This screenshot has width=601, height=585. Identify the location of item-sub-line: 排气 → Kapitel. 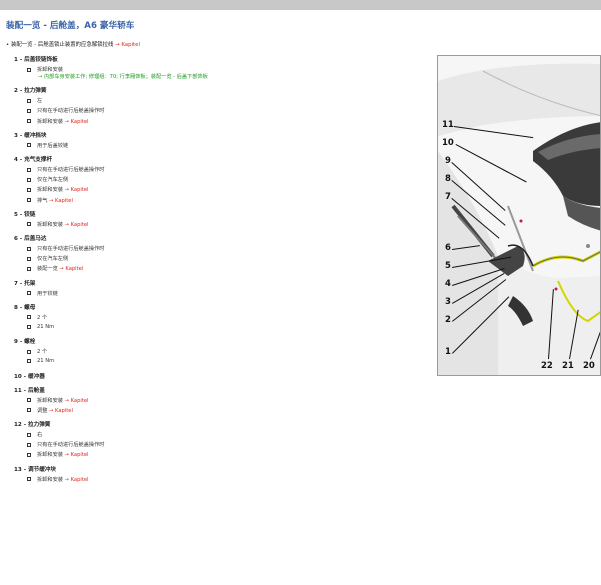
(50, 200).